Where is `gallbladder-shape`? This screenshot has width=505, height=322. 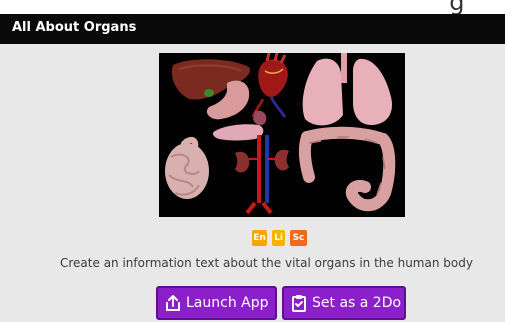
gallbladder-shape is located at coordinates (209, 93).